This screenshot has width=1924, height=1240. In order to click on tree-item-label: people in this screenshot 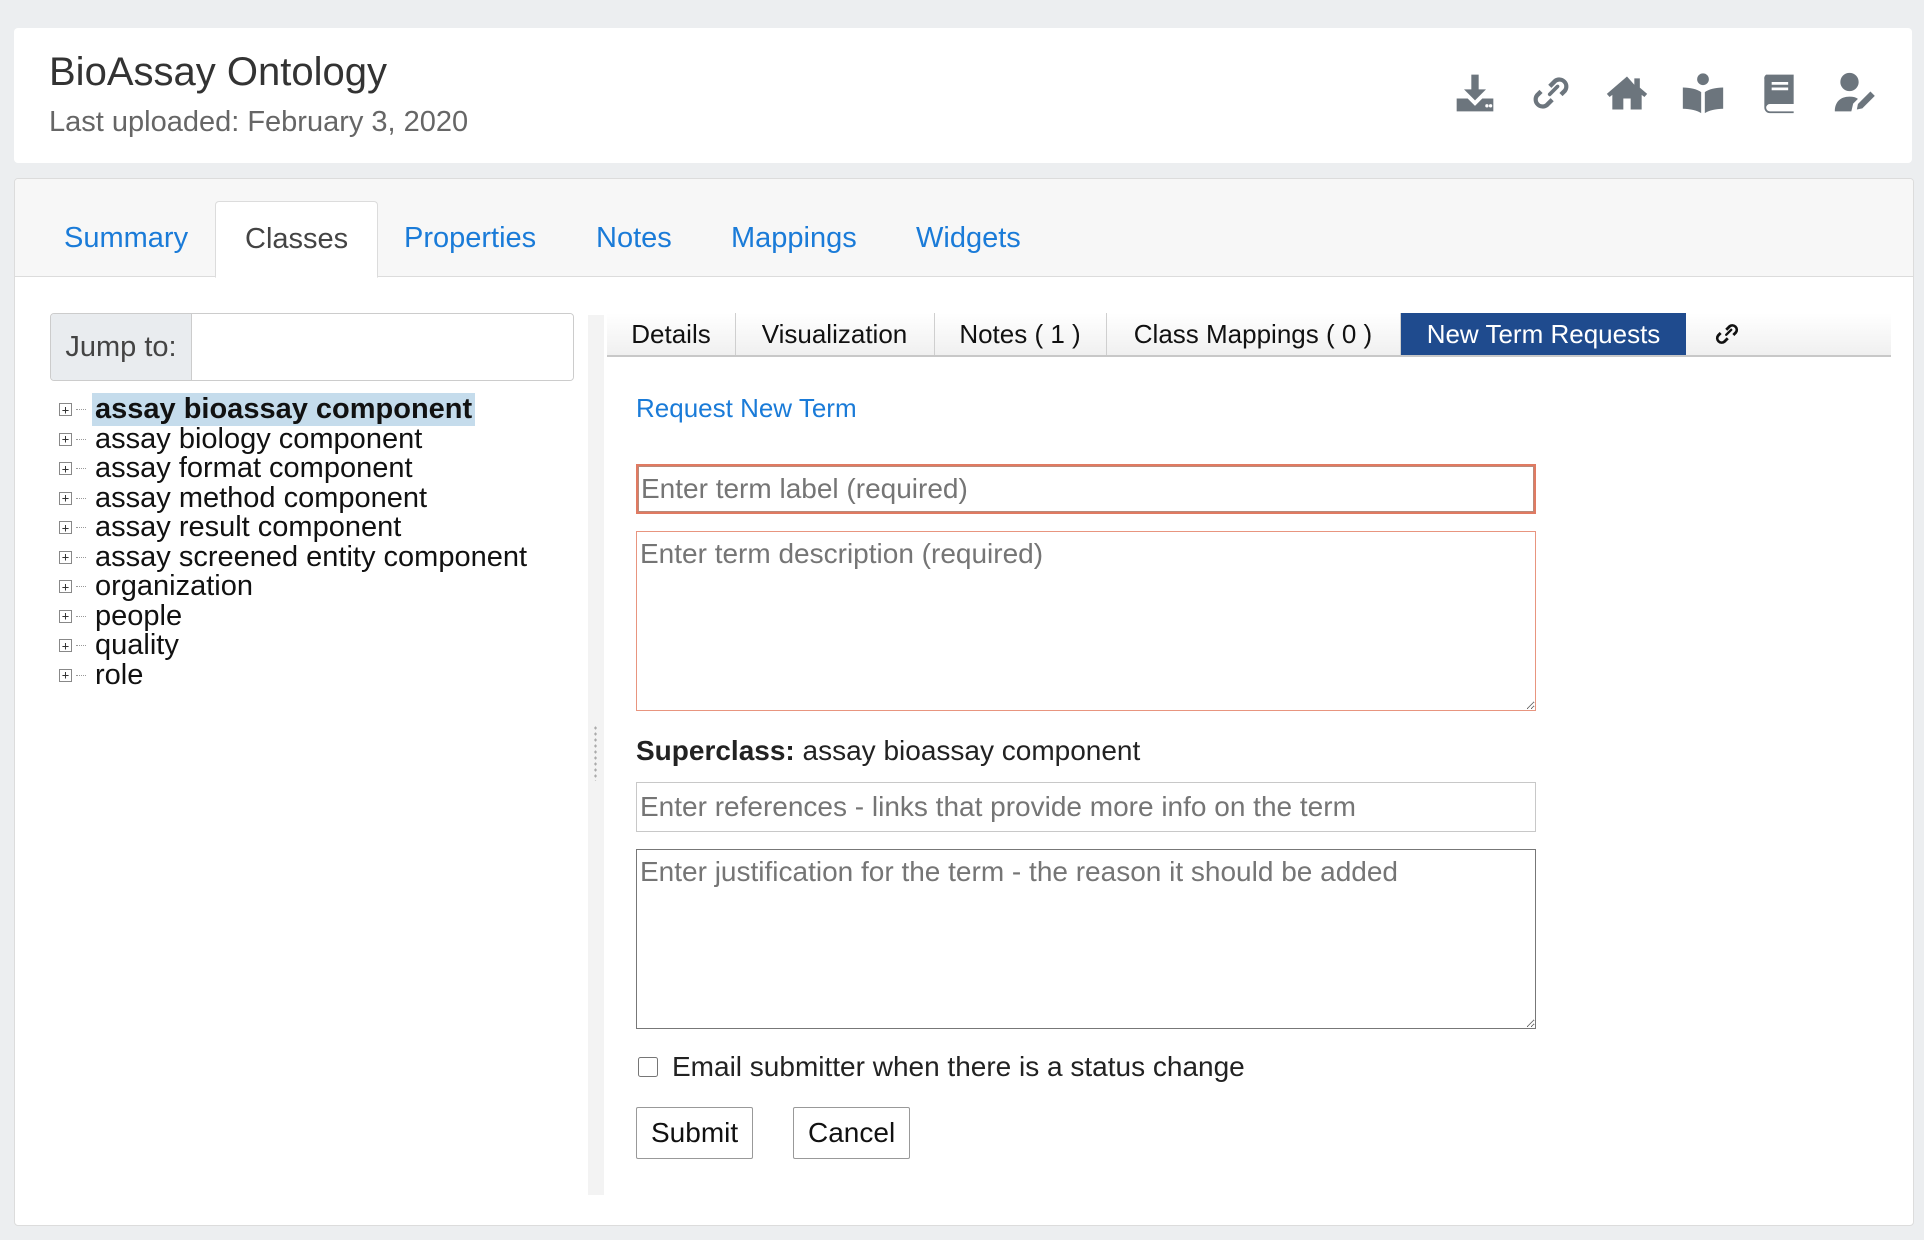, I will do `click(138, 616)`.